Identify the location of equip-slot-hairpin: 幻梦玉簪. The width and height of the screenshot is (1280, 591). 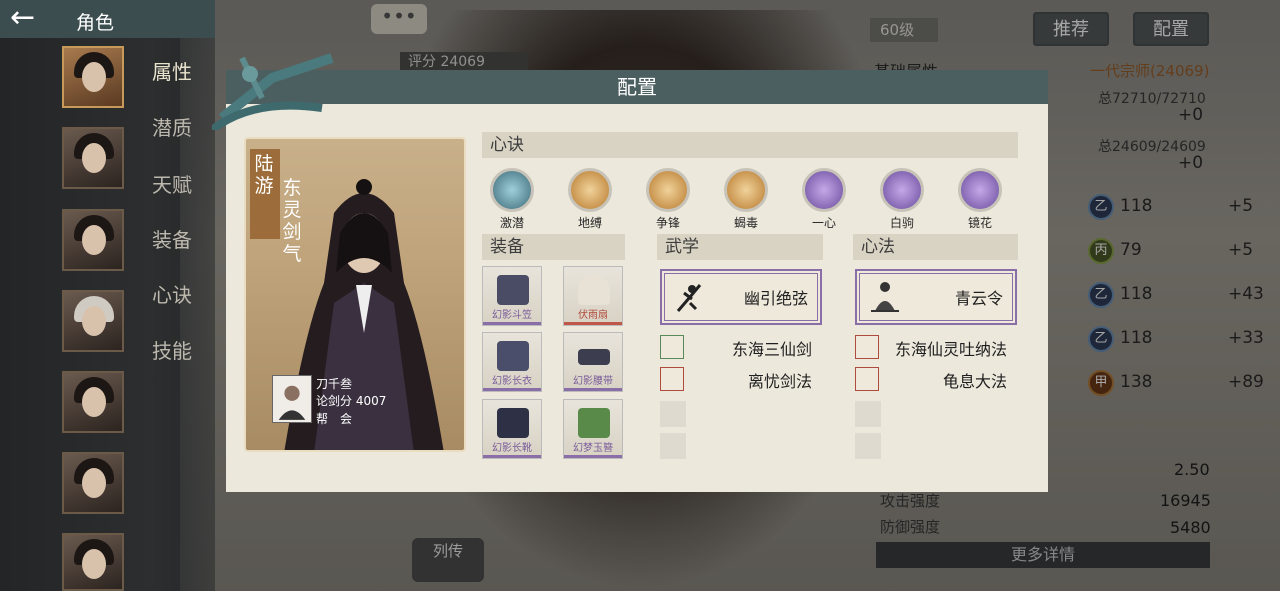
(593, 429).